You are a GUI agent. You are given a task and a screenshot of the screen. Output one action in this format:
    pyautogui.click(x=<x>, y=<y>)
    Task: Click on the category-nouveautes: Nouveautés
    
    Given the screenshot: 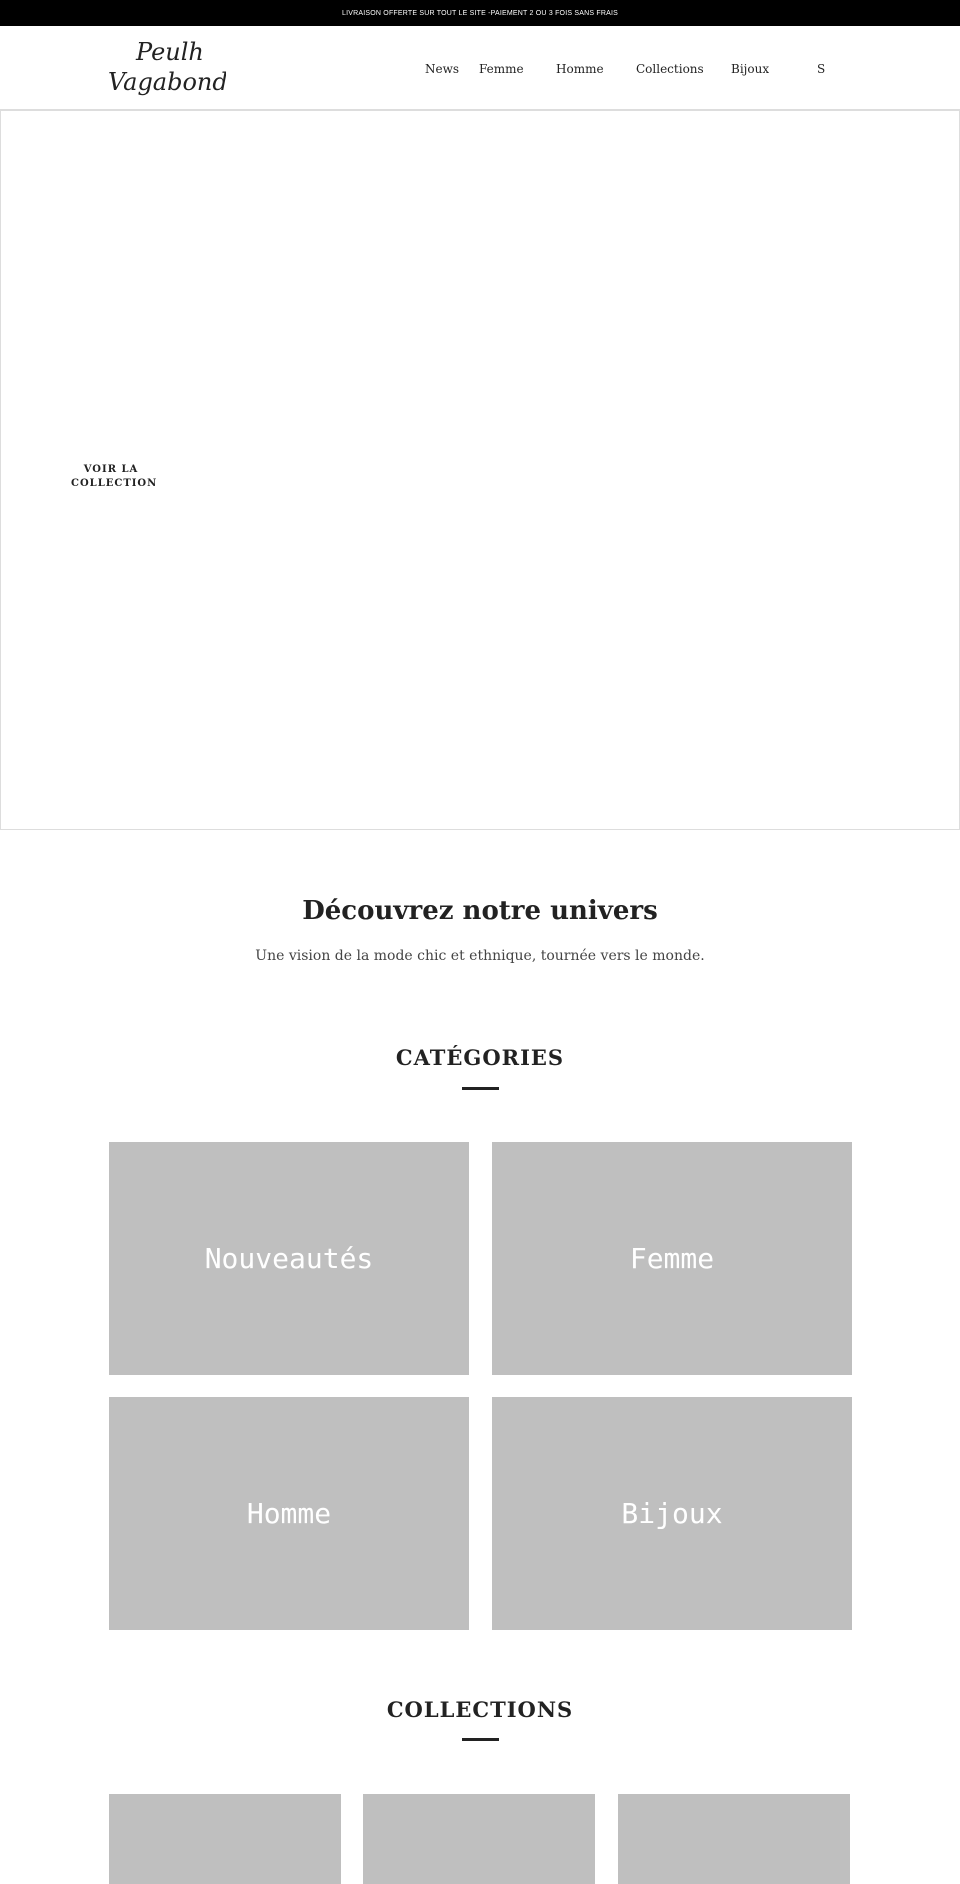 What is the action you would take?
    pyautogui.click(x=289, y=1258)
    